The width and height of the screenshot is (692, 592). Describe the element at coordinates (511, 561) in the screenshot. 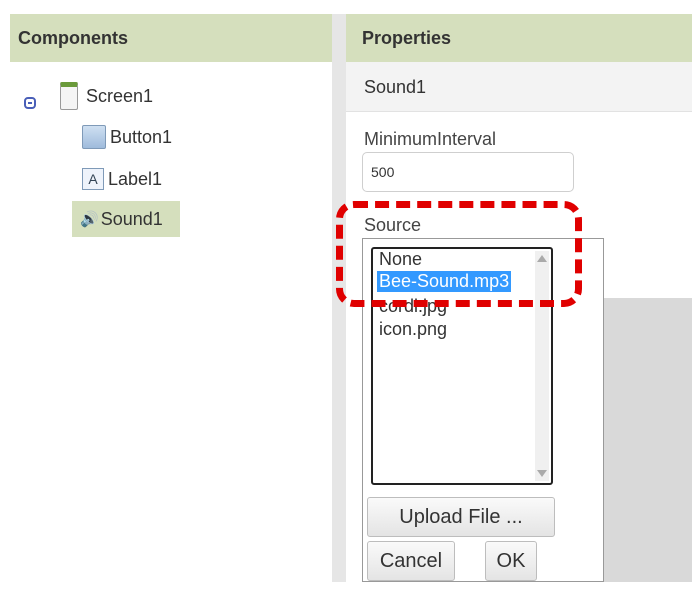

I see `ok-button: OK` at that location.